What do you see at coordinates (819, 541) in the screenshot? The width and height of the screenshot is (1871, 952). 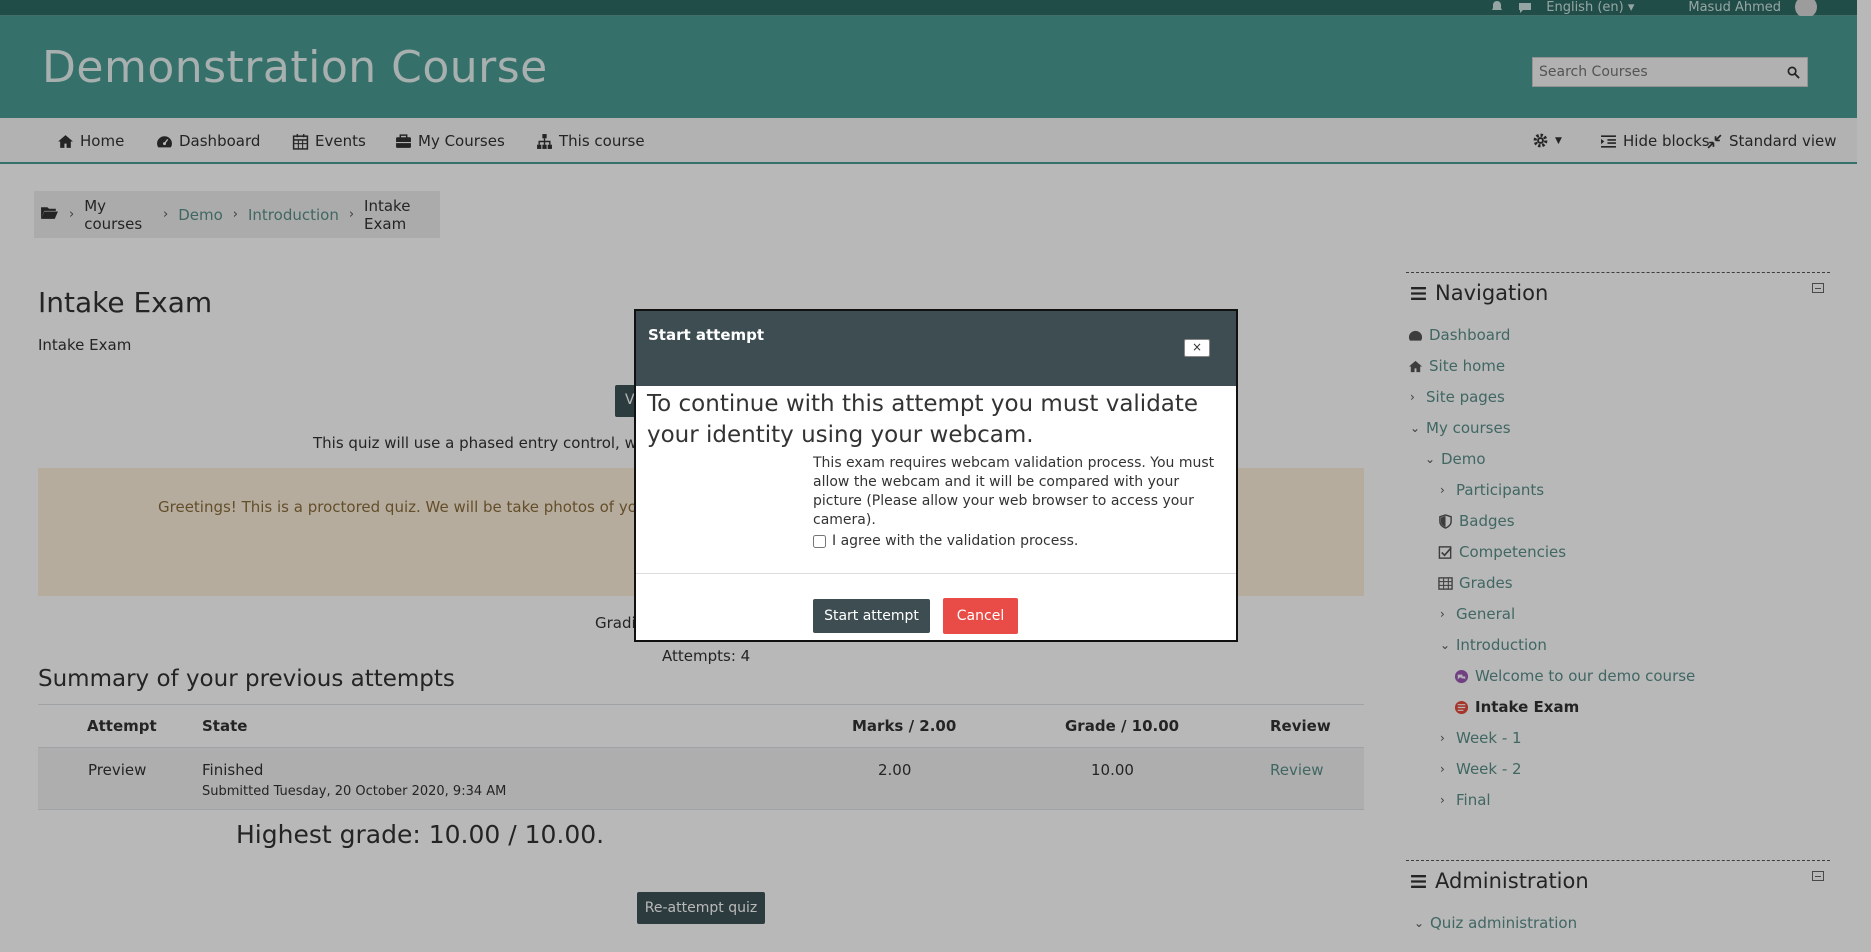 I see `agree-checkbox` at bounding box center [819, 541].